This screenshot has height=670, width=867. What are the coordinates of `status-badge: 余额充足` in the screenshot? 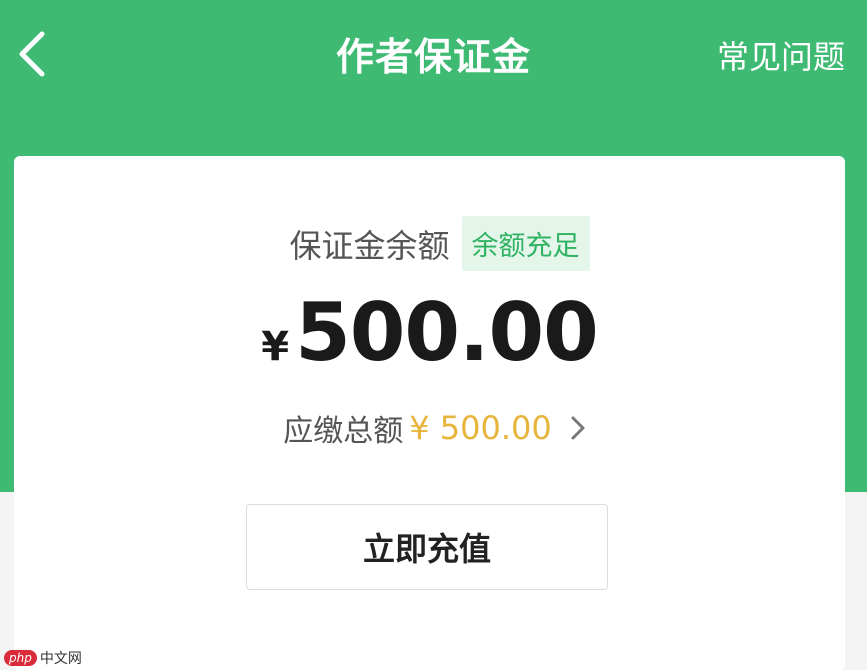 It's located at (525, 243).